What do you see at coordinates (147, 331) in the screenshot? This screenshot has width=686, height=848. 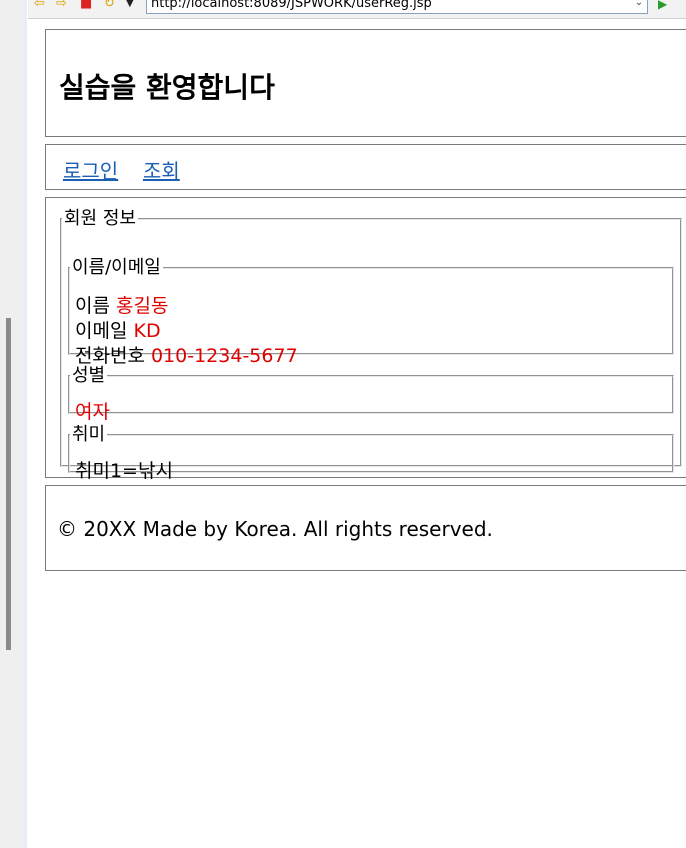 I see `email-value: KD` at bounding box center [147, 331].